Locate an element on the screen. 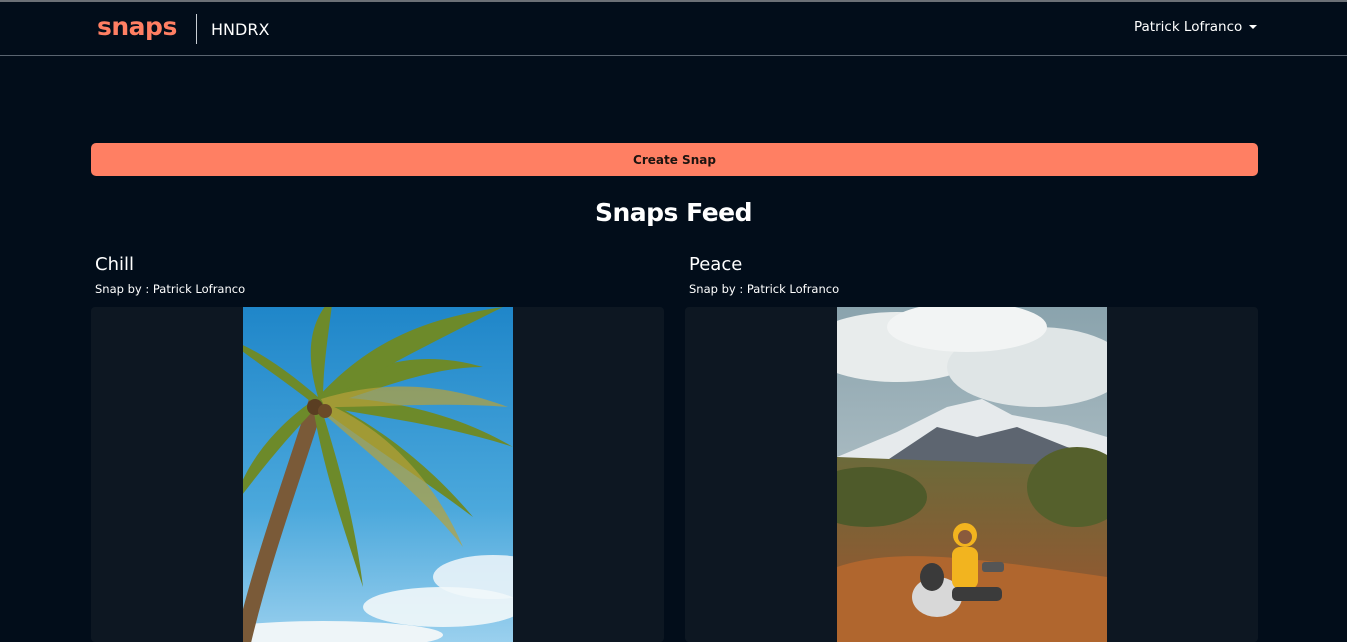 The width and height of the screenshot is (1347, 642). post-title: Peace is located at coordinates (715, 264).